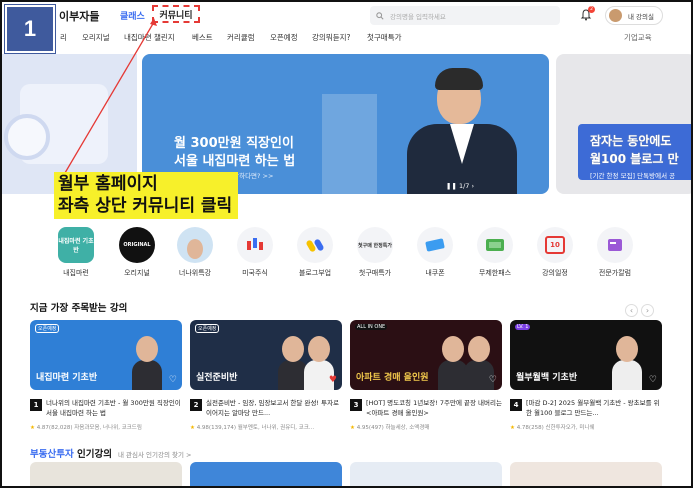 This screenshot has height=488, width=693. I want to click on avatar, so click(615, 15).